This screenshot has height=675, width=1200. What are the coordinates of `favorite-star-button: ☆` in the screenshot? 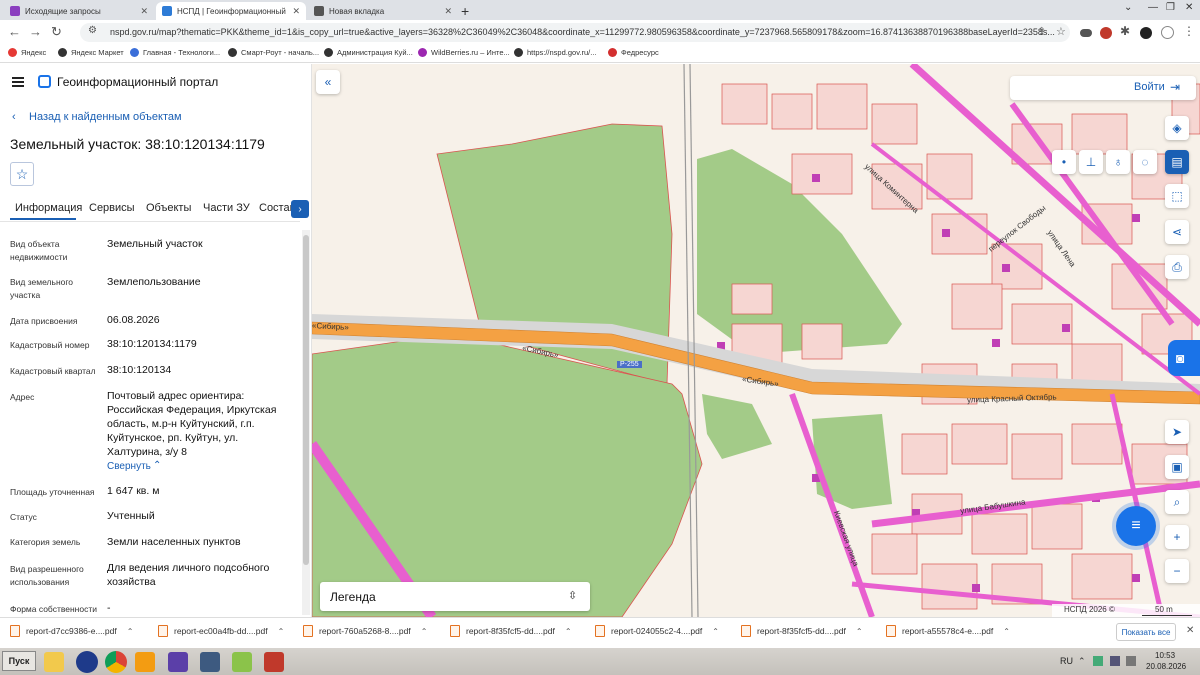 It's located at (22, 174).